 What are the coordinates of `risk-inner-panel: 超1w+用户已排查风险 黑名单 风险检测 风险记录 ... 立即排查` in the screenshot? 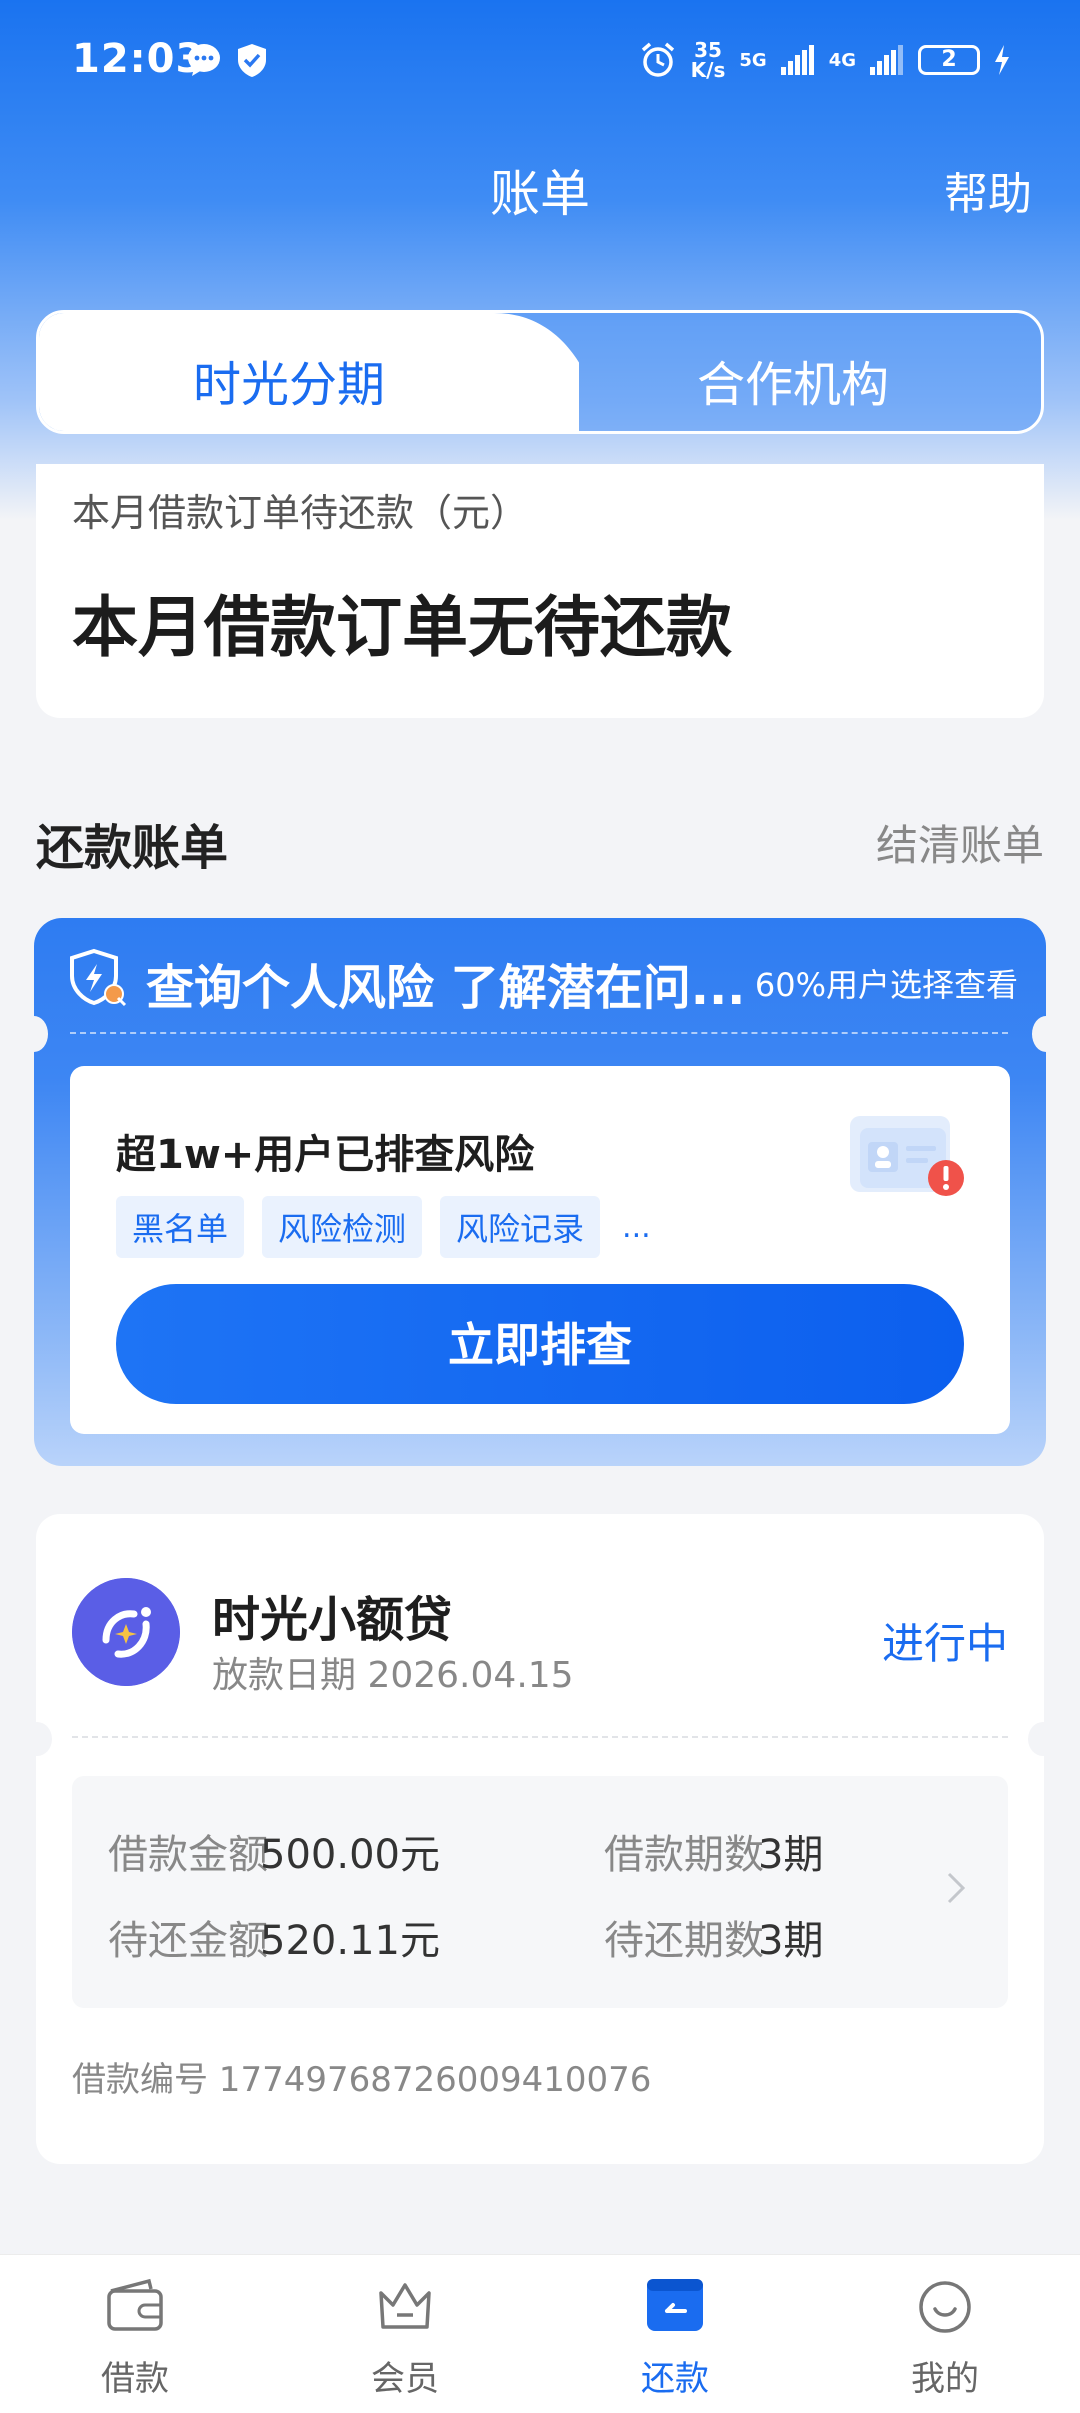 It's located at (540, 1250).